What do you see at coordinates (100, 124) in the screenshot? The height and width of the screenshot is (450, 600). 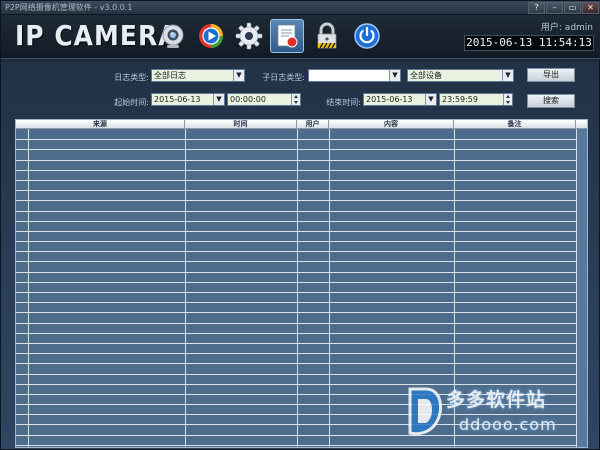 I see `column-header-source: 来源` at bounding box center [100, 124].